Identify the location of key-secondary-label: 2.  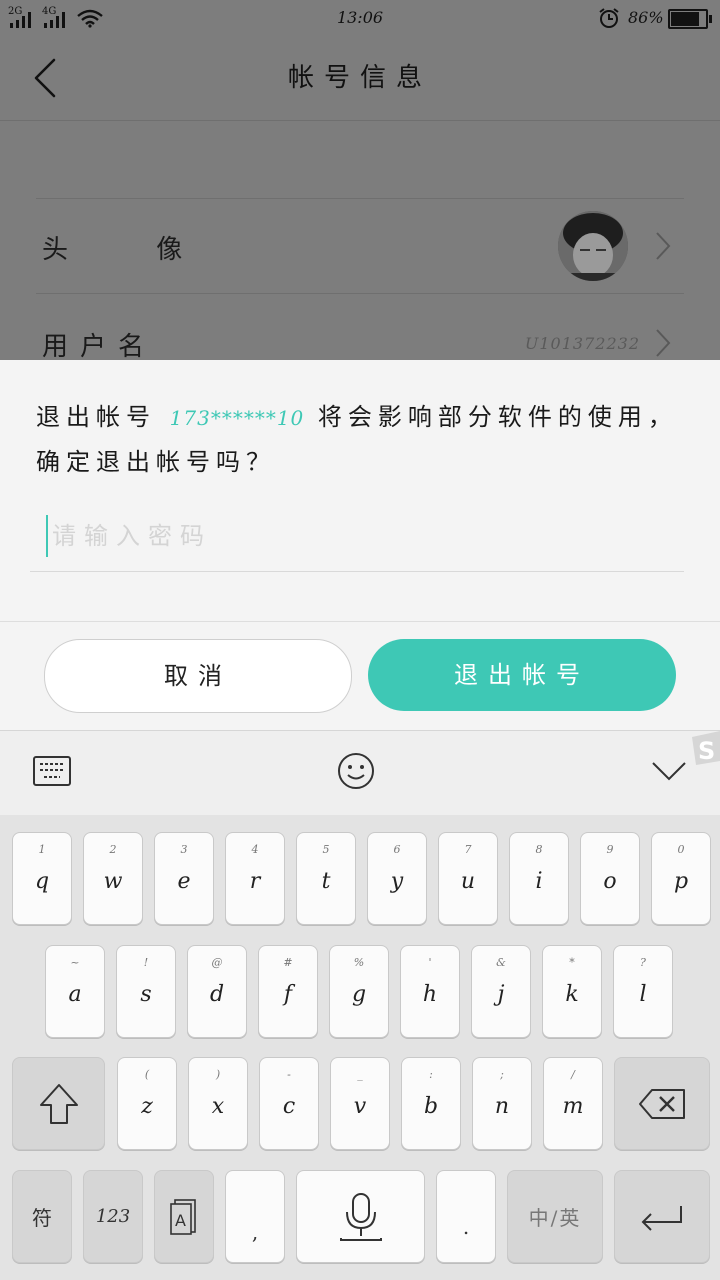
(113, 849).